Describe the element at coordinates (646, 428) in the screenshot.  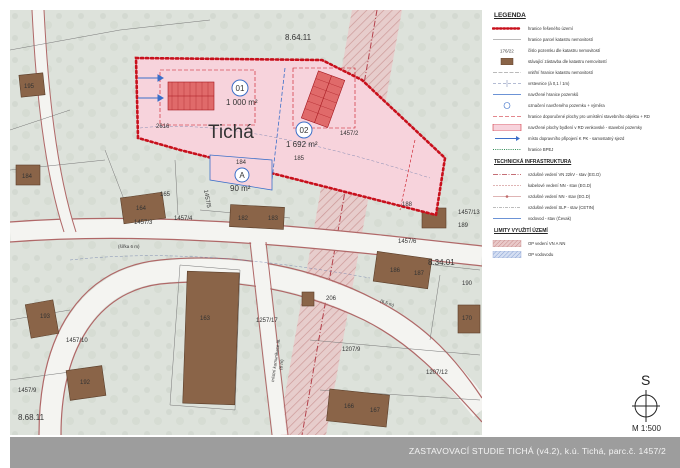
I see `map-scale: M 1:500` at that location.